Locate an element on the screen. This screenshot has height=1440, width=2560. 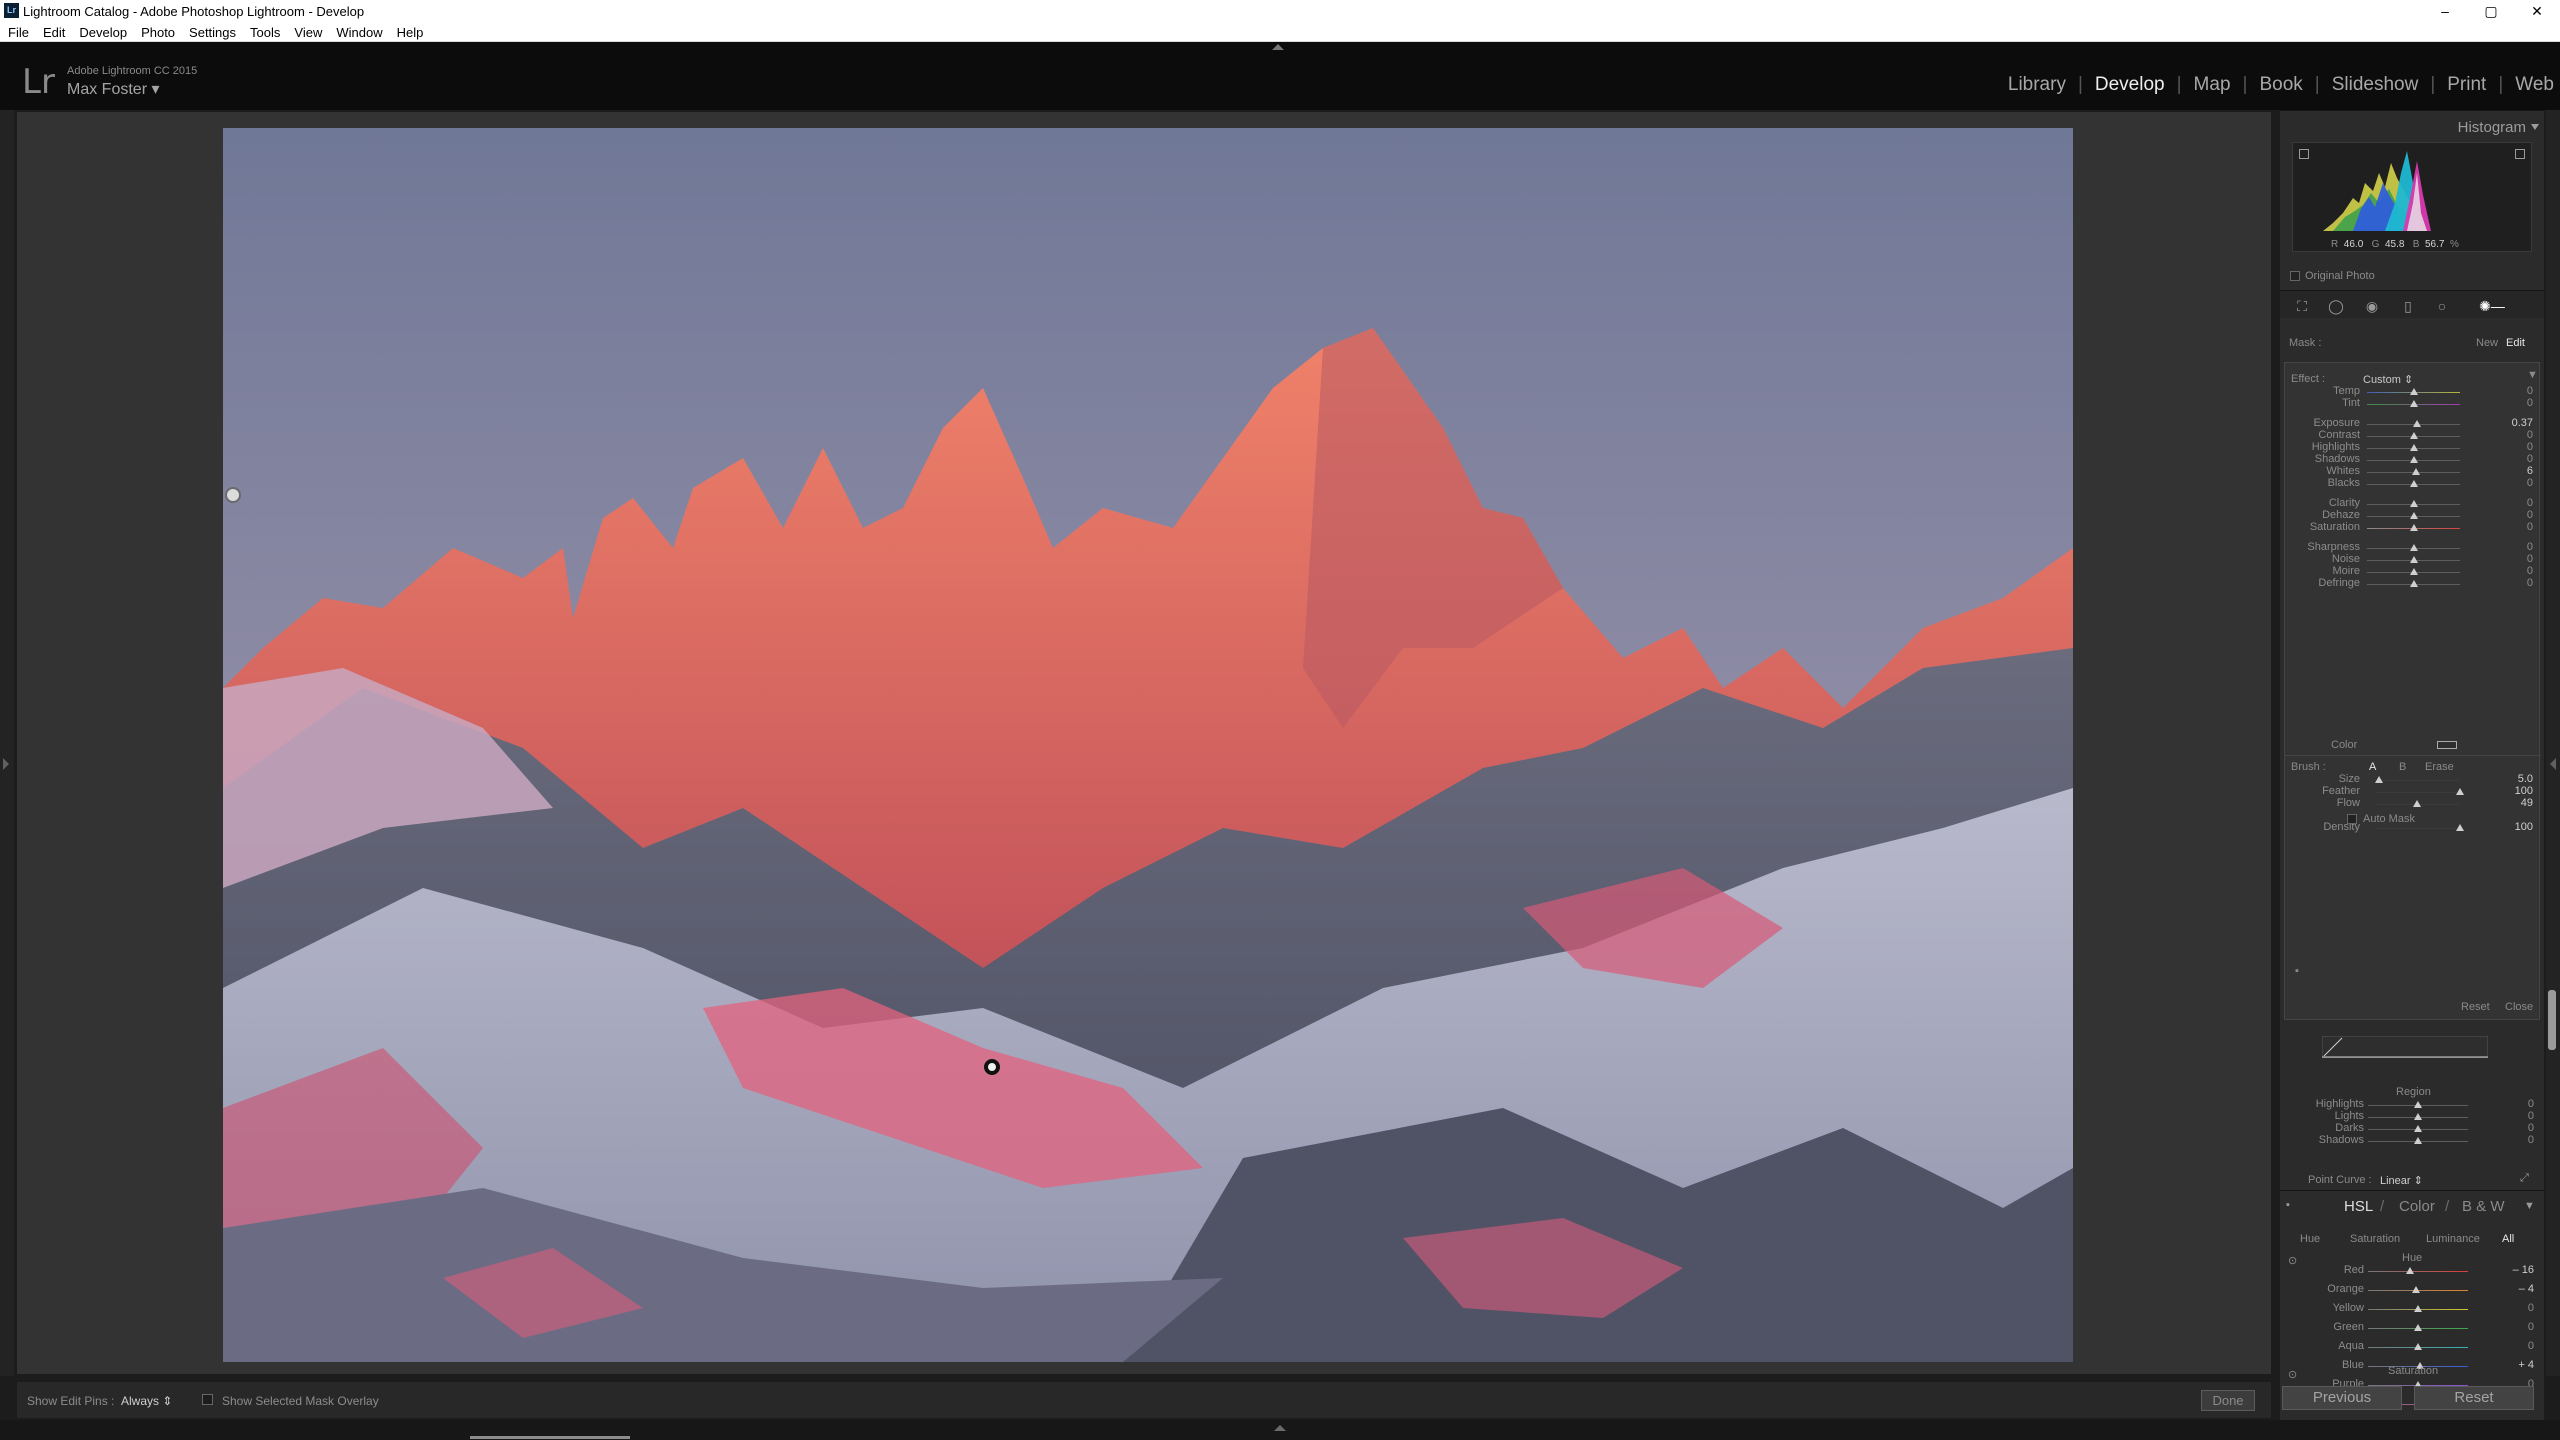
slider-value: 5.0 is located at coordinates (2525, 779).